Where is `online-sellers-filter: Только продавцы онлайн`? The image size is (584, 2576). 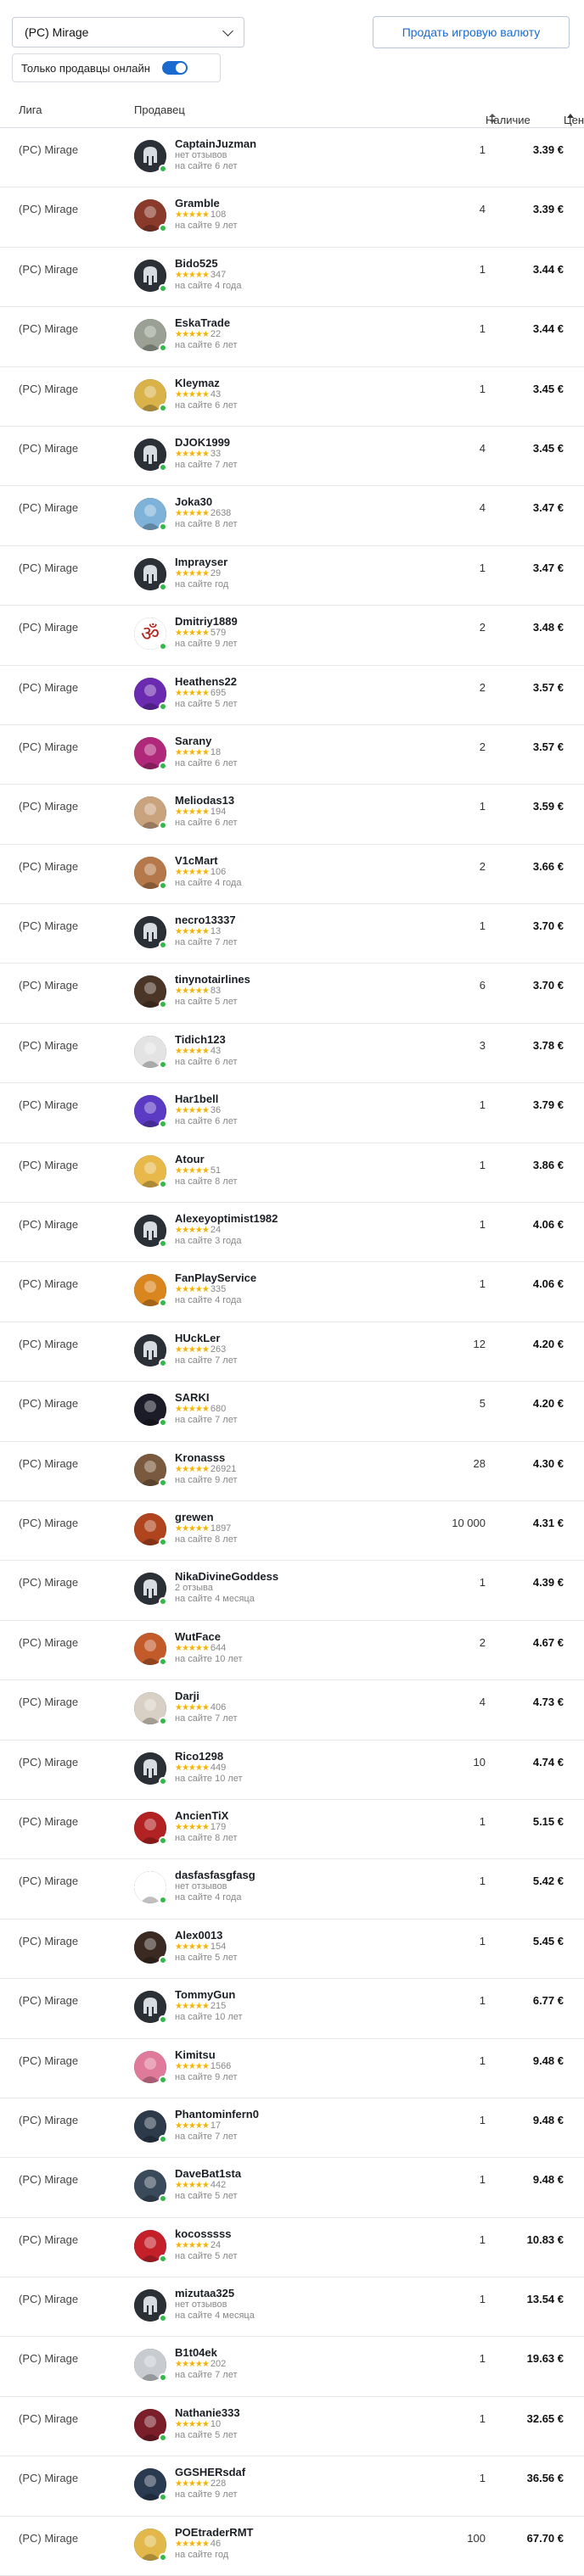
online-sellers-filter: Только продавцы онлайн is located at coordinates (116, 67).